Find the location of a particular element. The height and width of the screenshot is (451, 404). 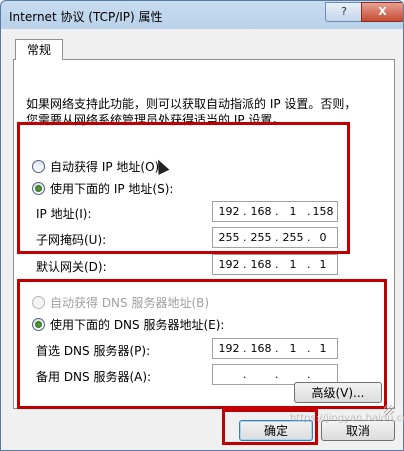

alternate-dns-label: 备用 DNS 服务器(A): is located at coordinates (94, 377).